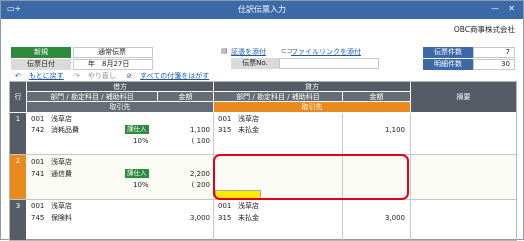 The height and width of the screenshot is (241, 524). What do you see at coordinates (18, 76) in the screenshot?
I see `undo-icon: ↶` at bounding box center [18, 76].